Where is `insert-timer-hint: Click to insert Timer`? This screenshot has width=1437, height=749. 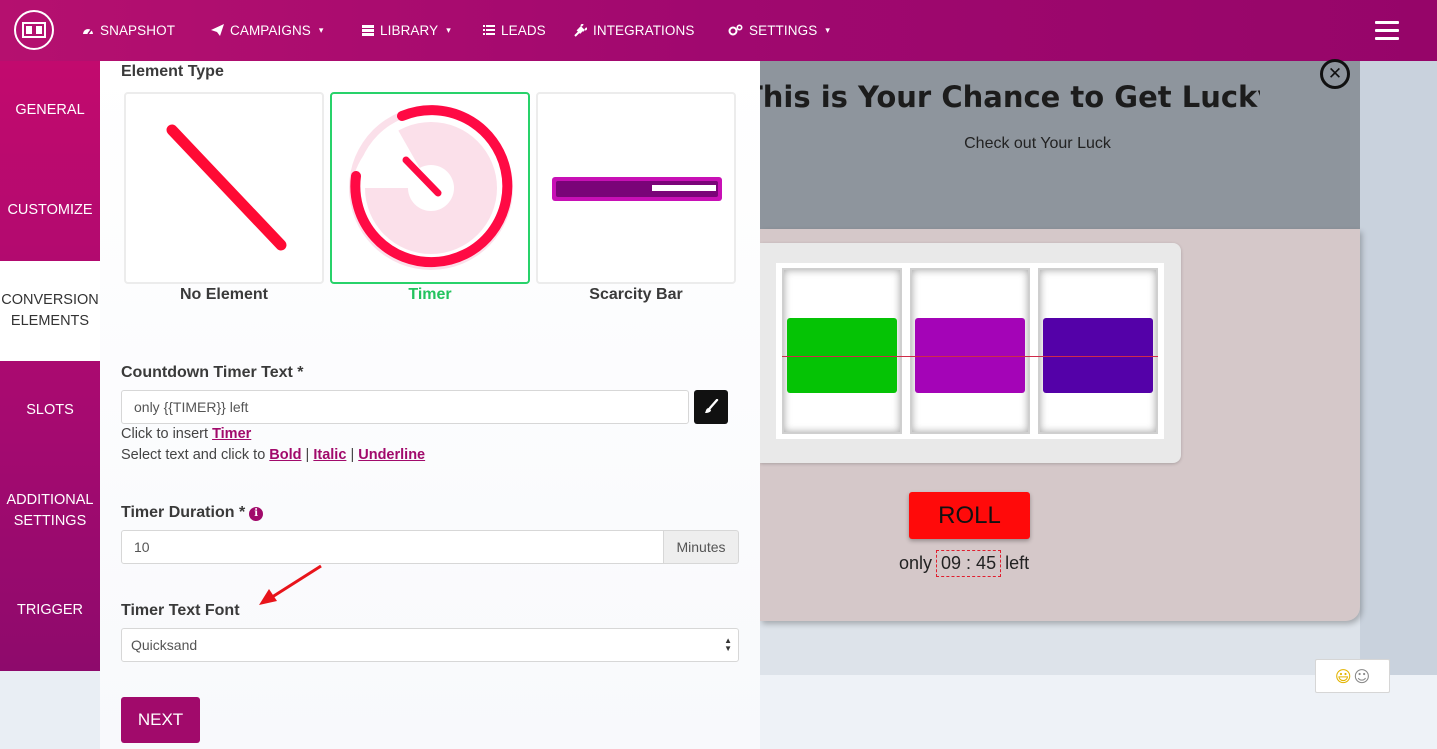 insert-timer-hint: Click to insert Timer is located at coordinates (186, 434).